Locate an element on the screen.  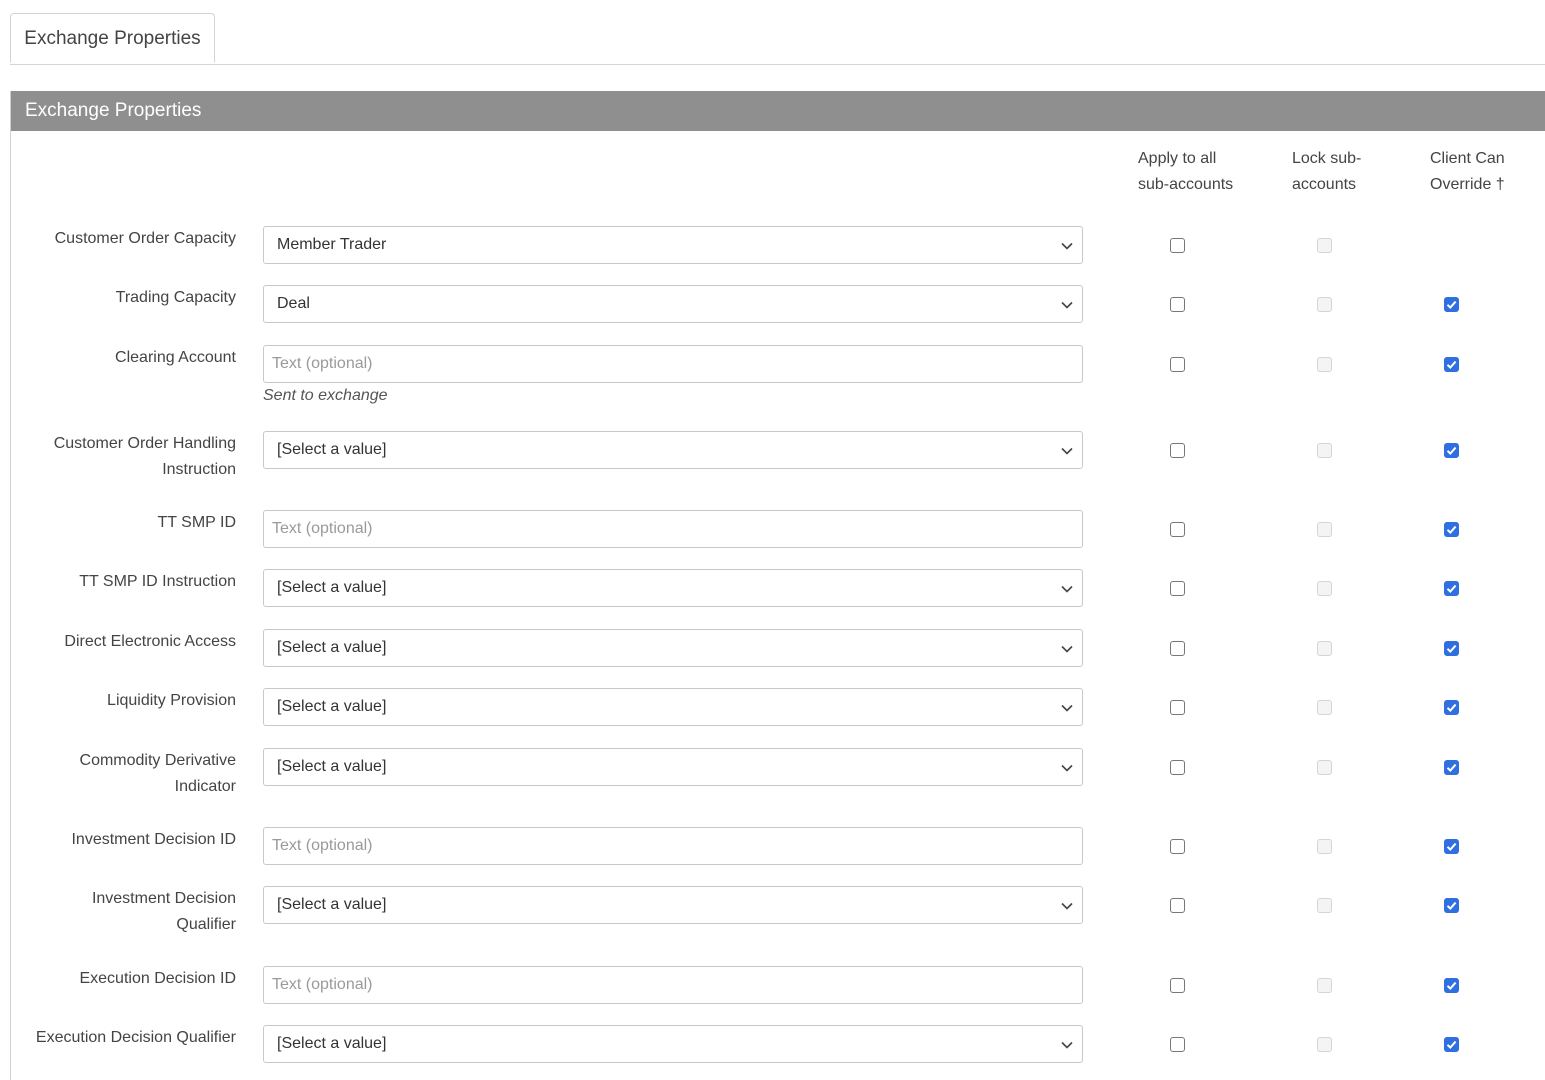
selected-value: Deal is located at coordinates (293, 303).